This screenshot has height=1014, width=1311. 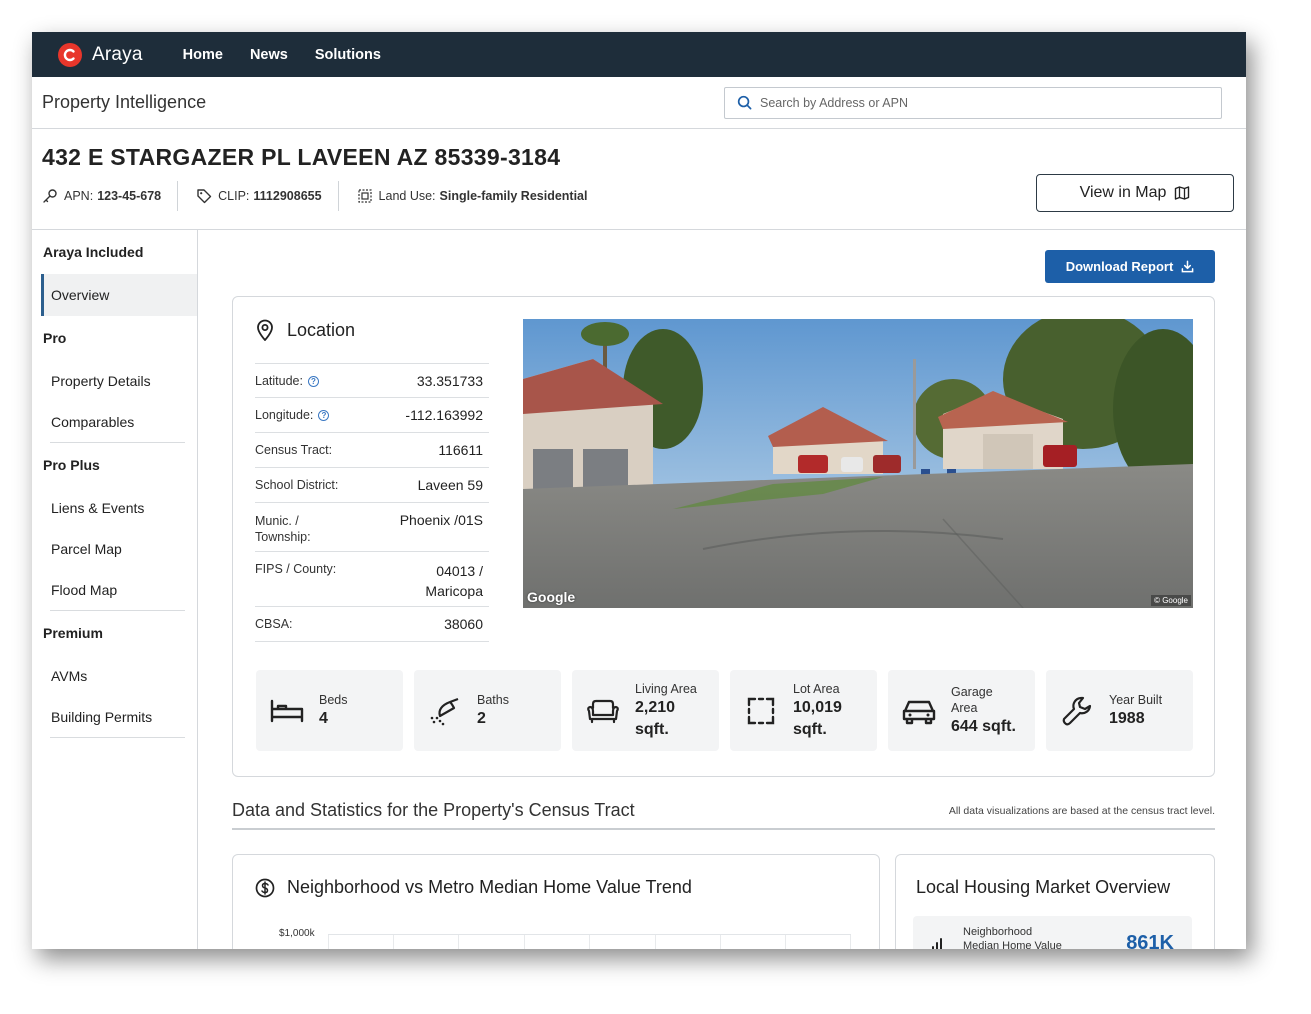 What do you see at coordinates (114, 507) in the screenshot?
I see `sidebar-item-liens-events: Liens & Events` at bounding box center [114, 507].